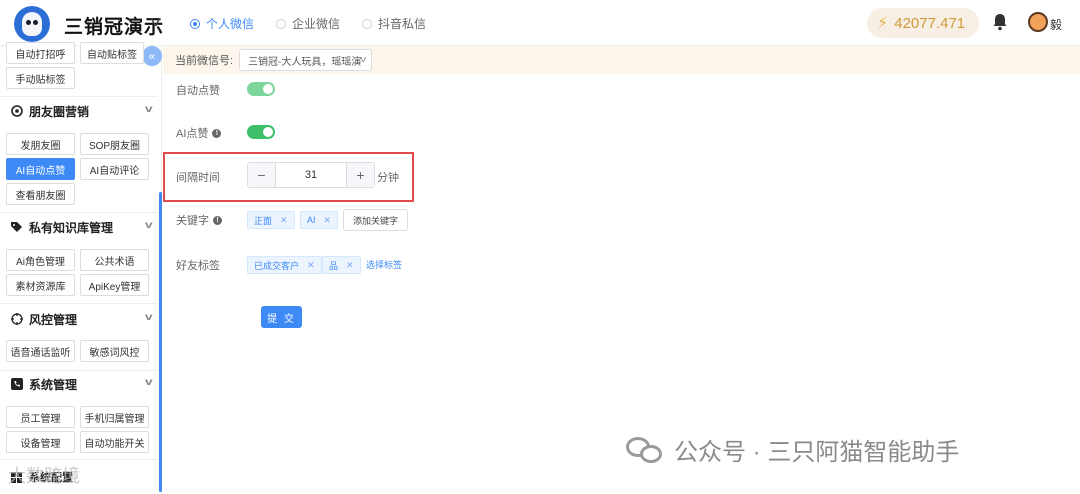 This screenshot has width=1080, height=494. Describe the element at coordinates (114, 442) in the screenshot. I see `sidebar-item-auto-switch: 自动功能开关` at that location.